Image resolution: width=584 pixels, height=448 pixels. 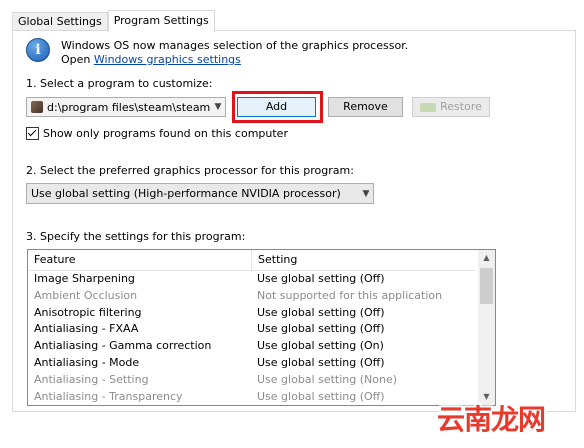 What do you see at coordinates (277, 107) in the screenshot?
I see `highlight-box` at bounding box center [277, 107].